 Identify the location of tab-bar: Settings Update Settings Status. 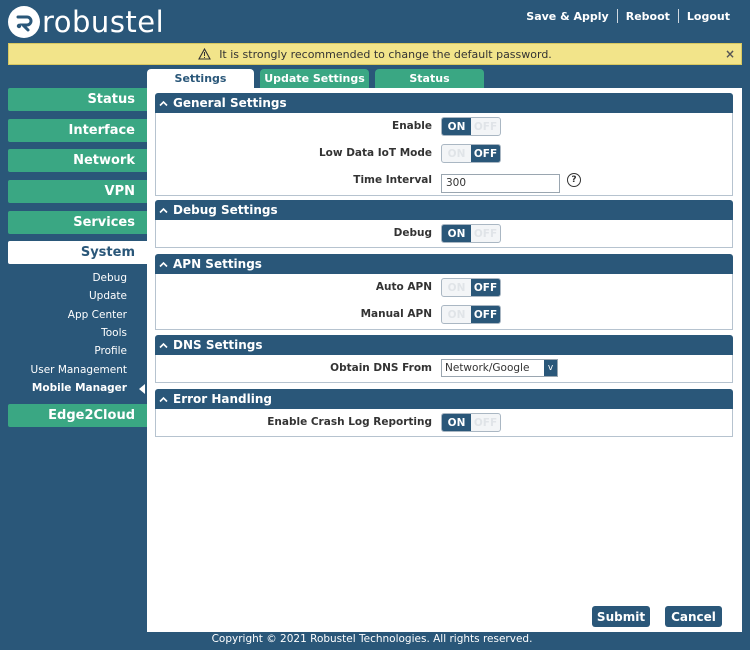
(318, 78).